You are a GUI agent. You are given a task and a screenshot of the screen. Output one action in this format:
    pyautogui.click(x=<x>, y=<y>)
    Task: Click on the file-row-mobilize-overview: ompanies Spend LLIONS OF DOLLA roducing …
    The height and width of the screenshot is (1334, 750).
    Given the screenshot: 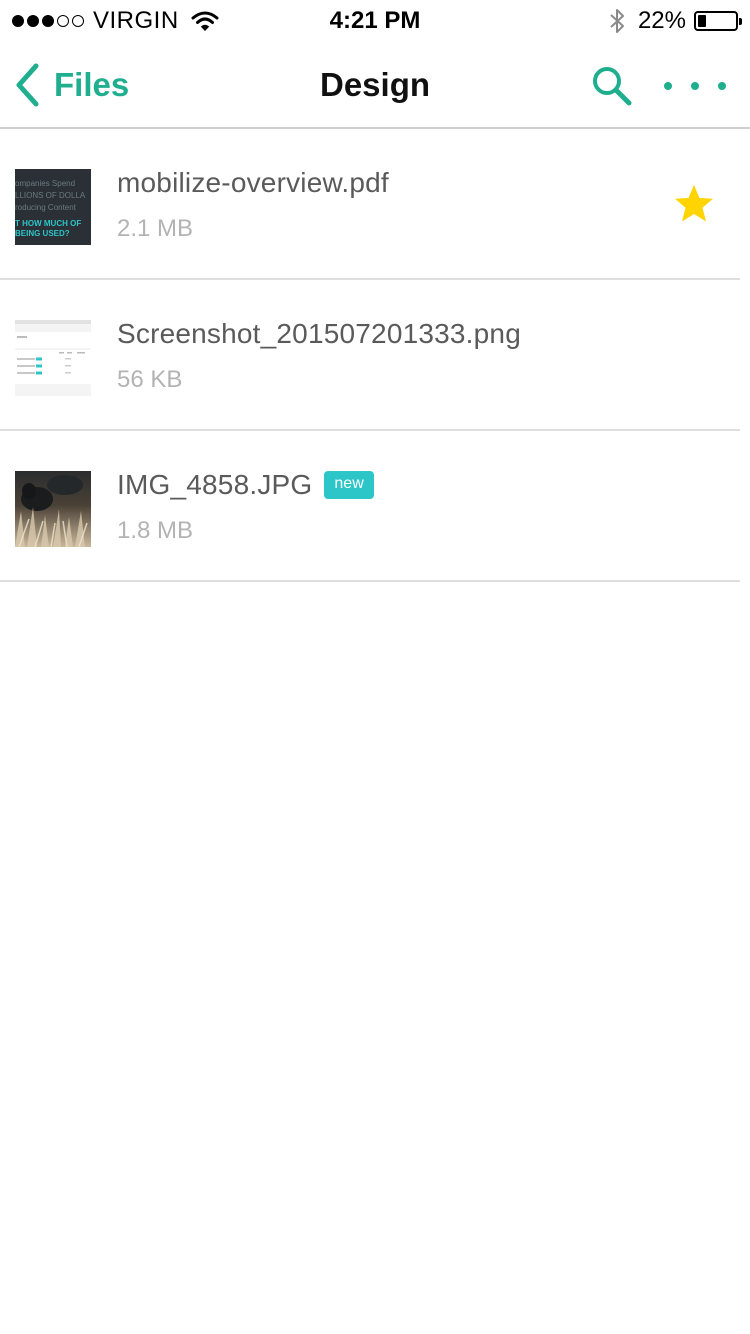 What is the action you would take?
    pyautogui.click(x=375, y=204)
    